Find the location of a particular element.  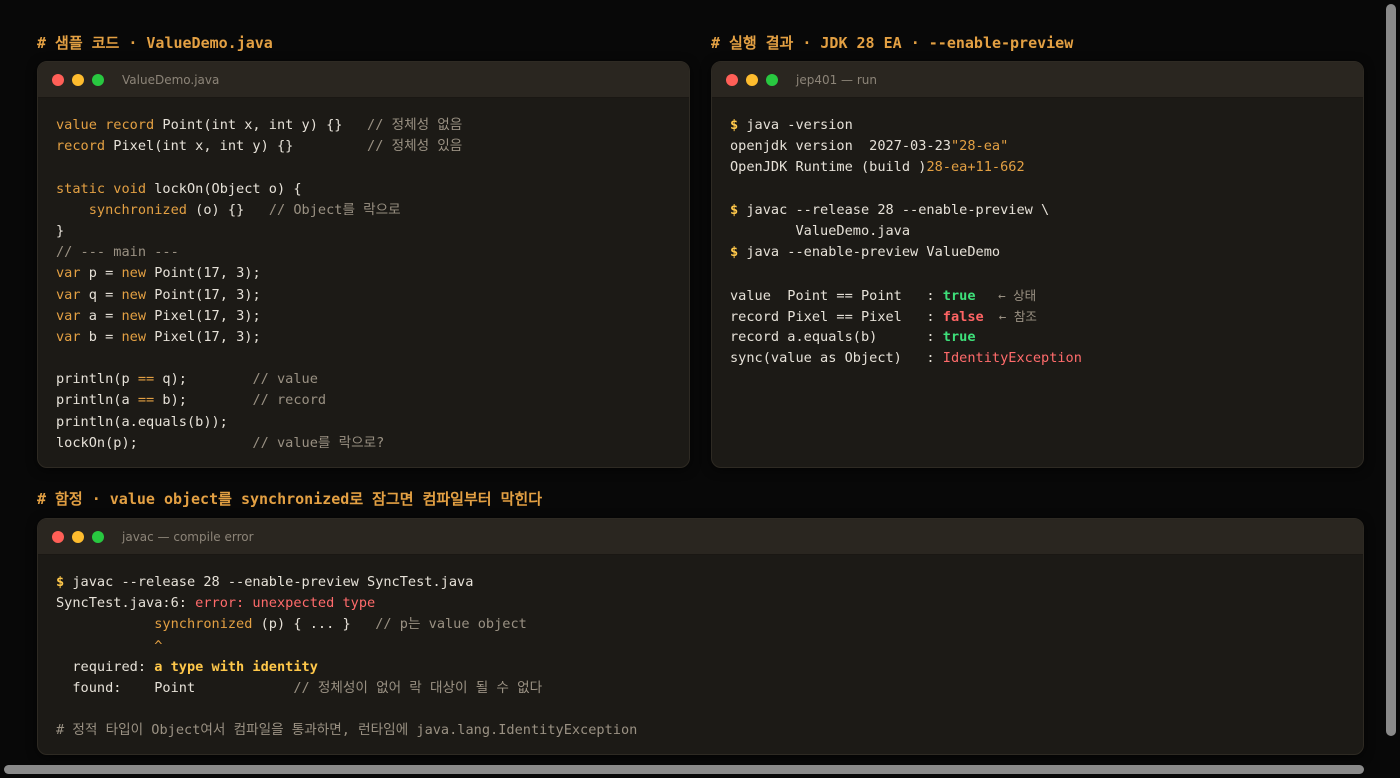

code-line: OpenJDK Runtime (build )28-ea+11-662 is located at coordinates (1037, 167).